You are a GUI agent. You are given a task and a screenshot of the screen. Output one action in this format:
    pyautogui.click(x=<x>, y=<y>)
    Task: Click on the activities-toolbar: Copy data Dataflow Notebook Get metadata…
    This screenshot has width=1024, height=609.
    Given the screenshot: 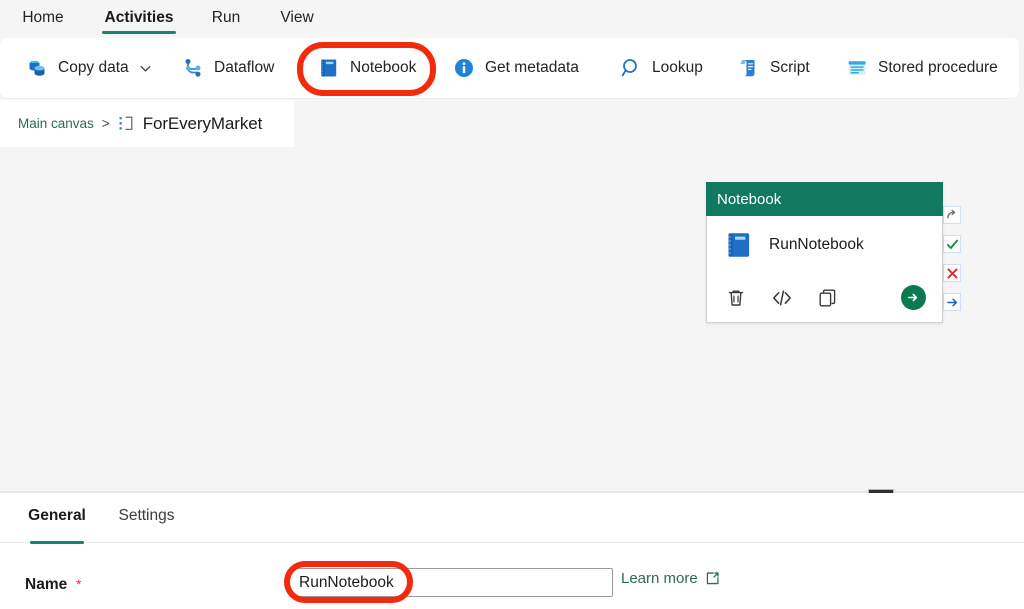 What is the action you would take?
    pyautogui.click(x=509, y=68)
    